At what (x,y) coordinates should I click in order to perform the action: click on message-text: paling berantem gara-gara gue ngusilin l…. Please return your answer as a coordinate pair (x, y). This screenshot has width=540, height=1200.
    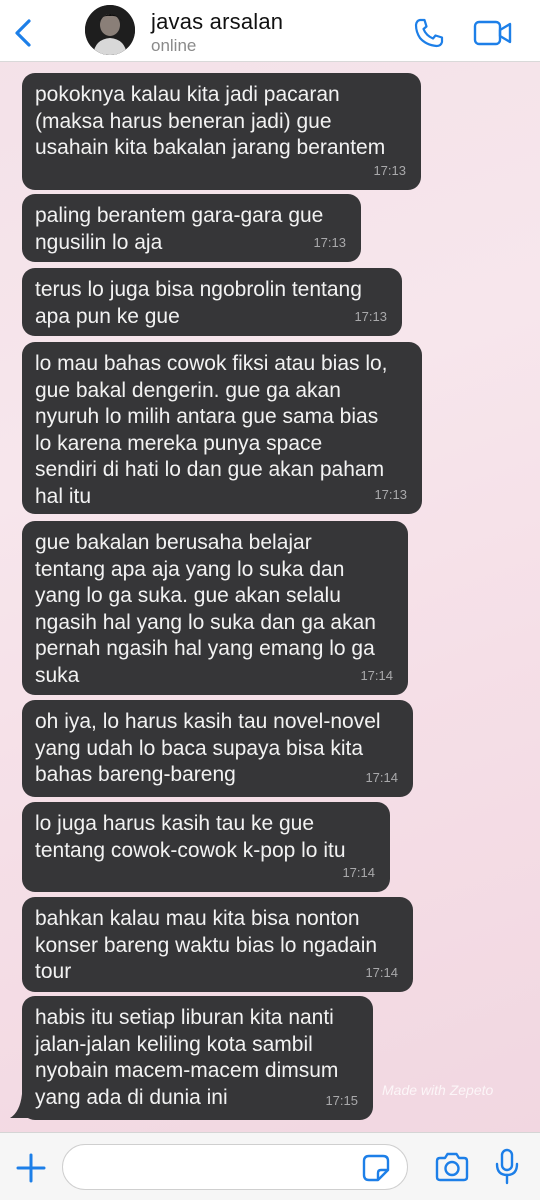
    Looking at the image, I should click on (179, 229).